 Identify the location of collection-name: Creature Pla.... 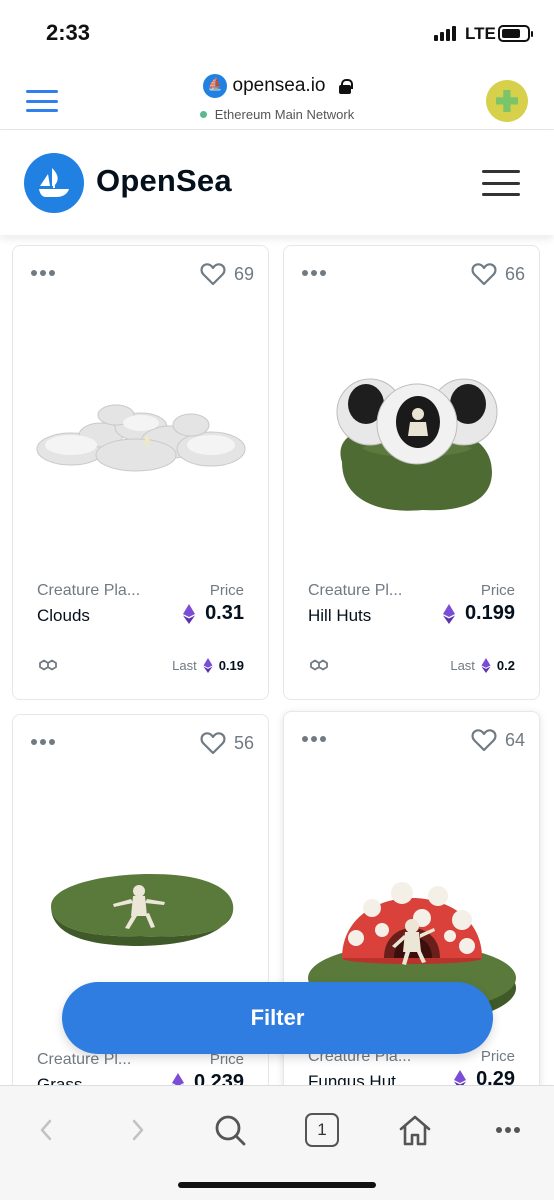
(88, 591).